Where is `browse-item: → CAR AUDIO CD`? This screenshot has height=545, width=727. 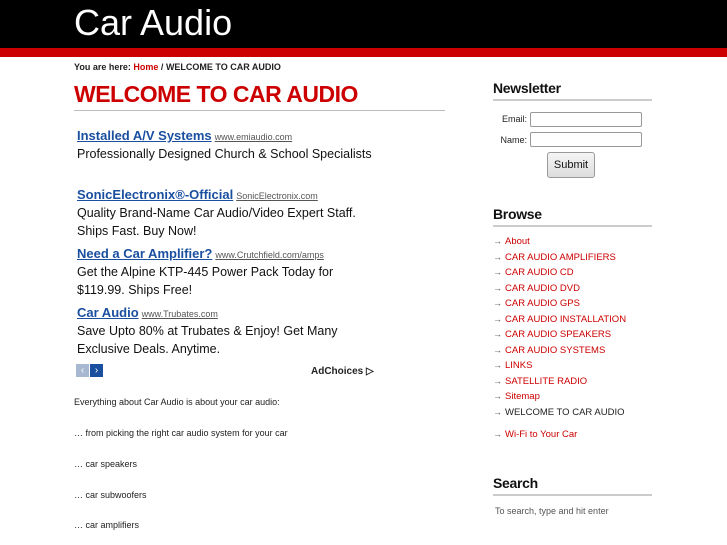 browse-item: → CAR AUDIO CD is located at coordinates (559, 273).